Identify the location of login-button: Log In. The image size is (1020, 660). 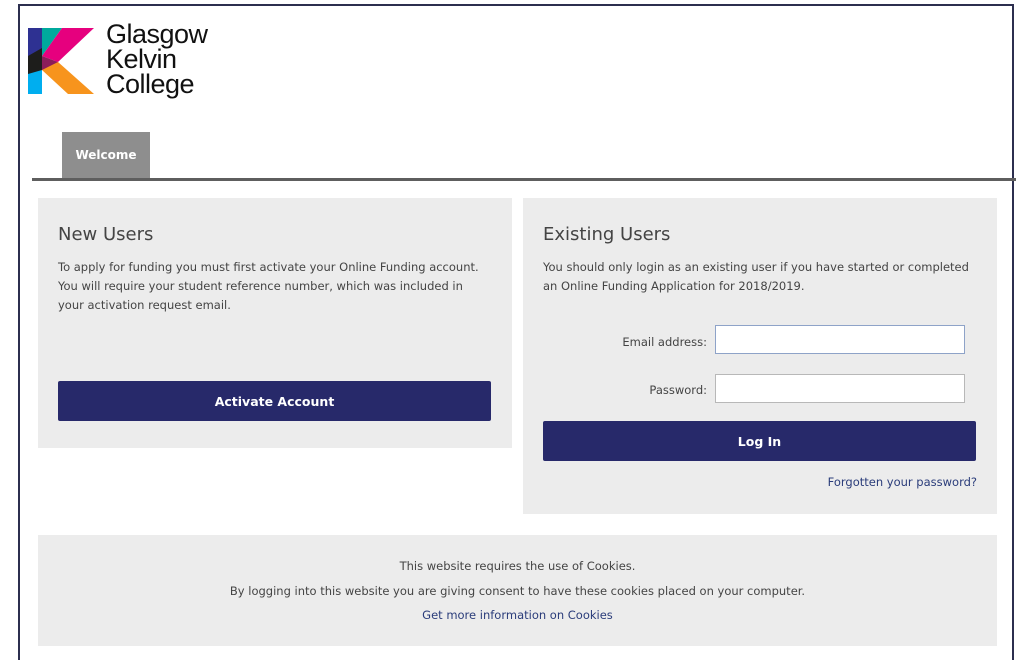
(759, 441).